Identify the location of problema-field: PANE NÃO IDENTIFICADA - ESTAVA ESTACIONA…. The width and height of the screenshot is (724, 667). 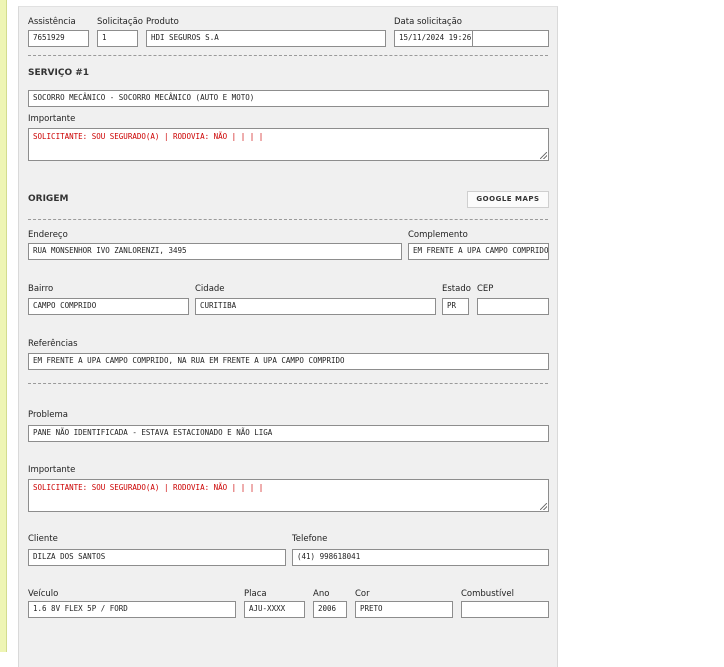
(288, 433).